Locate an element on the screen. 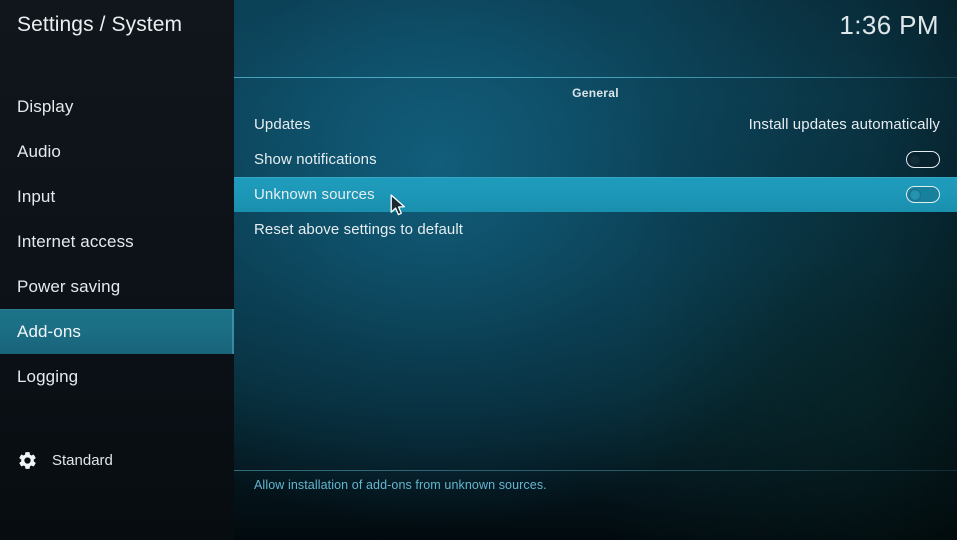  setting-row-updates: Updates Install updates automatically is located at coordinates (595, 124).